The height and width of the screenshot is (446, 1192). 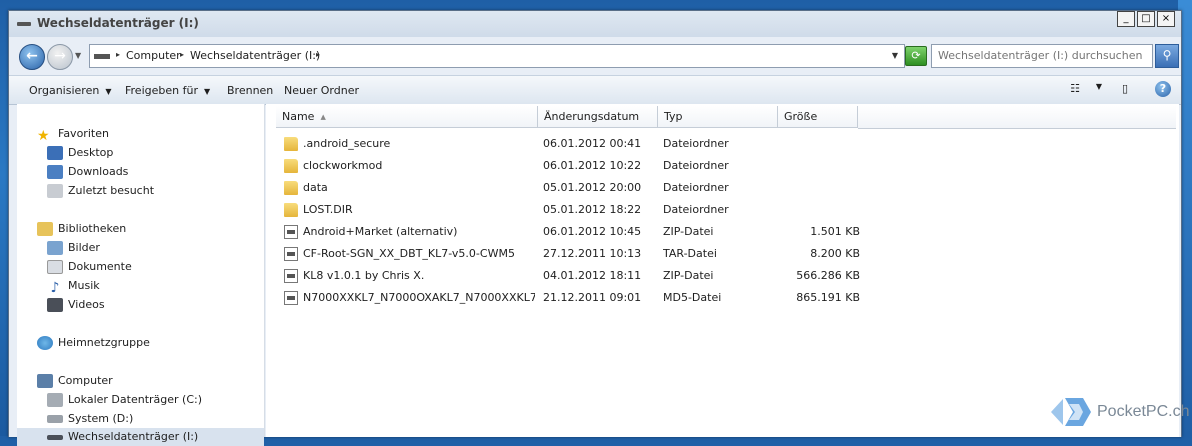 What do you see at coordinates (1126, 19) in the screenshot?
I see `minimize-button: _` at bounding box center [1126, 19].